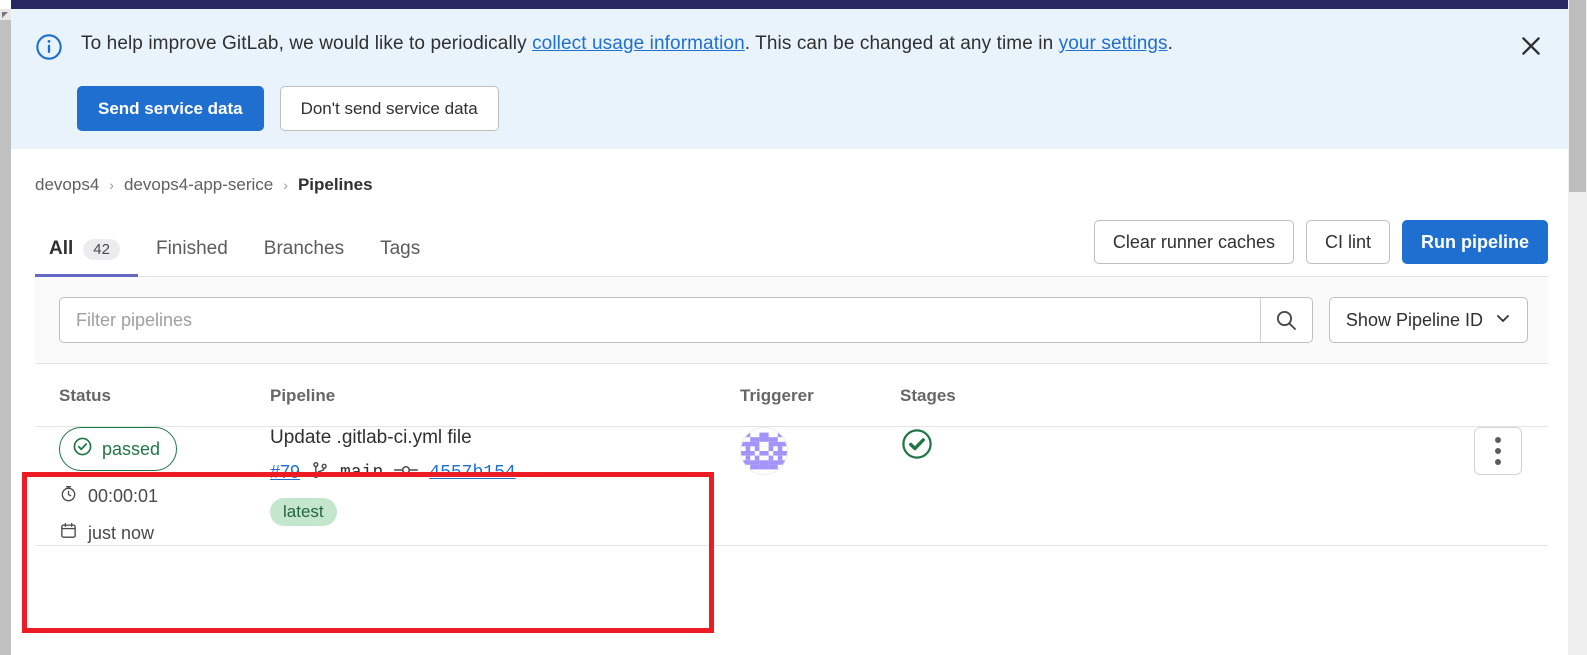 The image size is (1587, 655). I want to click on dont-send-service-data-button: Don't send service data, so click(389, 108).